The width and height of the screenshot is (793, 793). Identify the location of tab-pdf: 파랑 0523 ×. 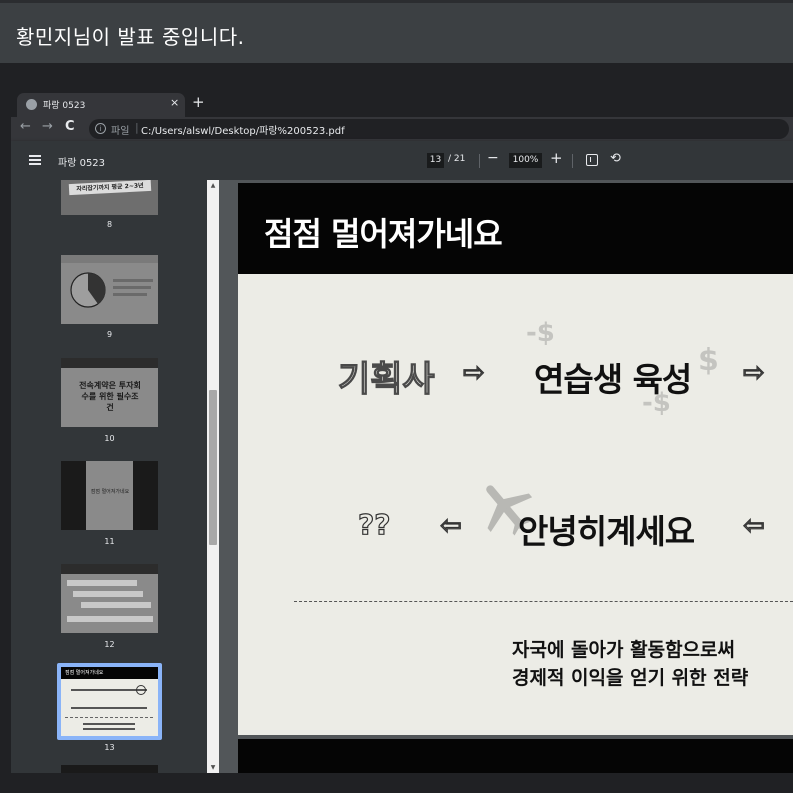
(101, 105).